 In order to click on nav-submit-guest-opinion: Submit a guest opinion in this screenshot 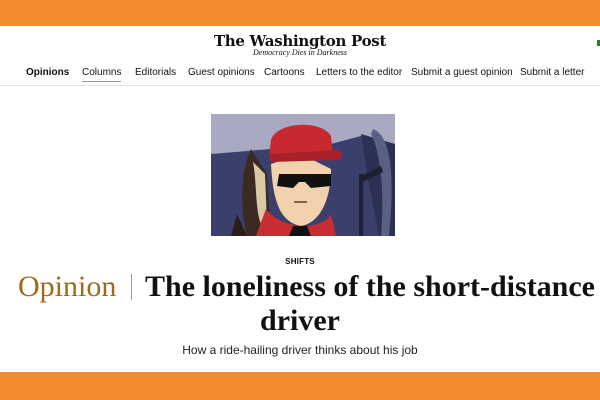, I will do `click(462, 72)`.